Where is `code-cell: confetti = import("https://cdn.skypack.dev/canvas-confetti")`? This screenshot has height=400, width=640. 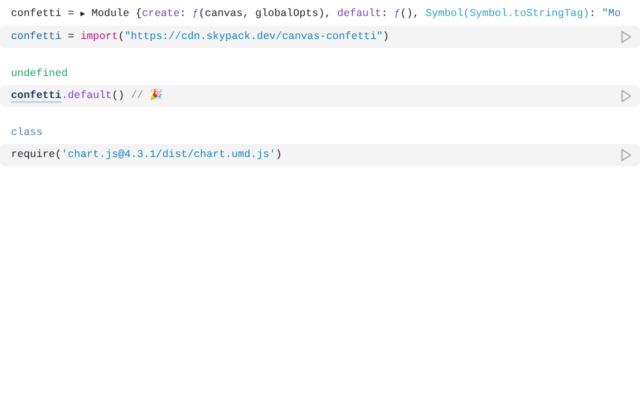 code-cell: confetti = import("https://cdn.skypack.dev/canvas-confetti") is located at coordinates (320, 37).